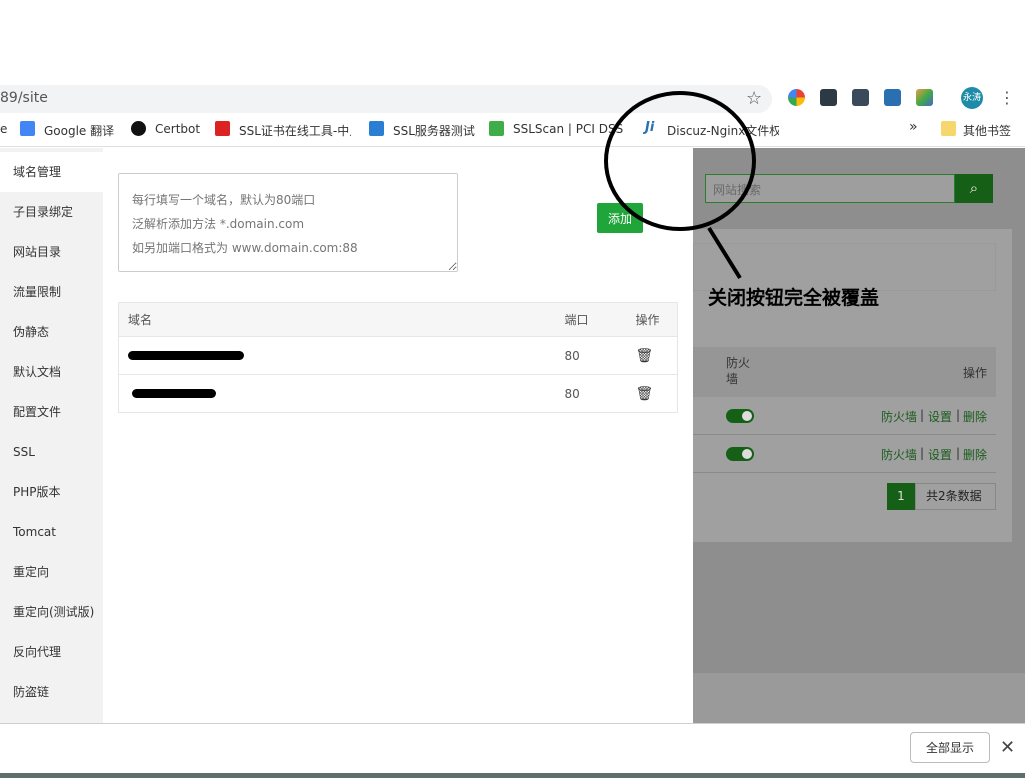 This screenshot has width=1025, height=778. I want to click on folder-icon, so click(948, 128).